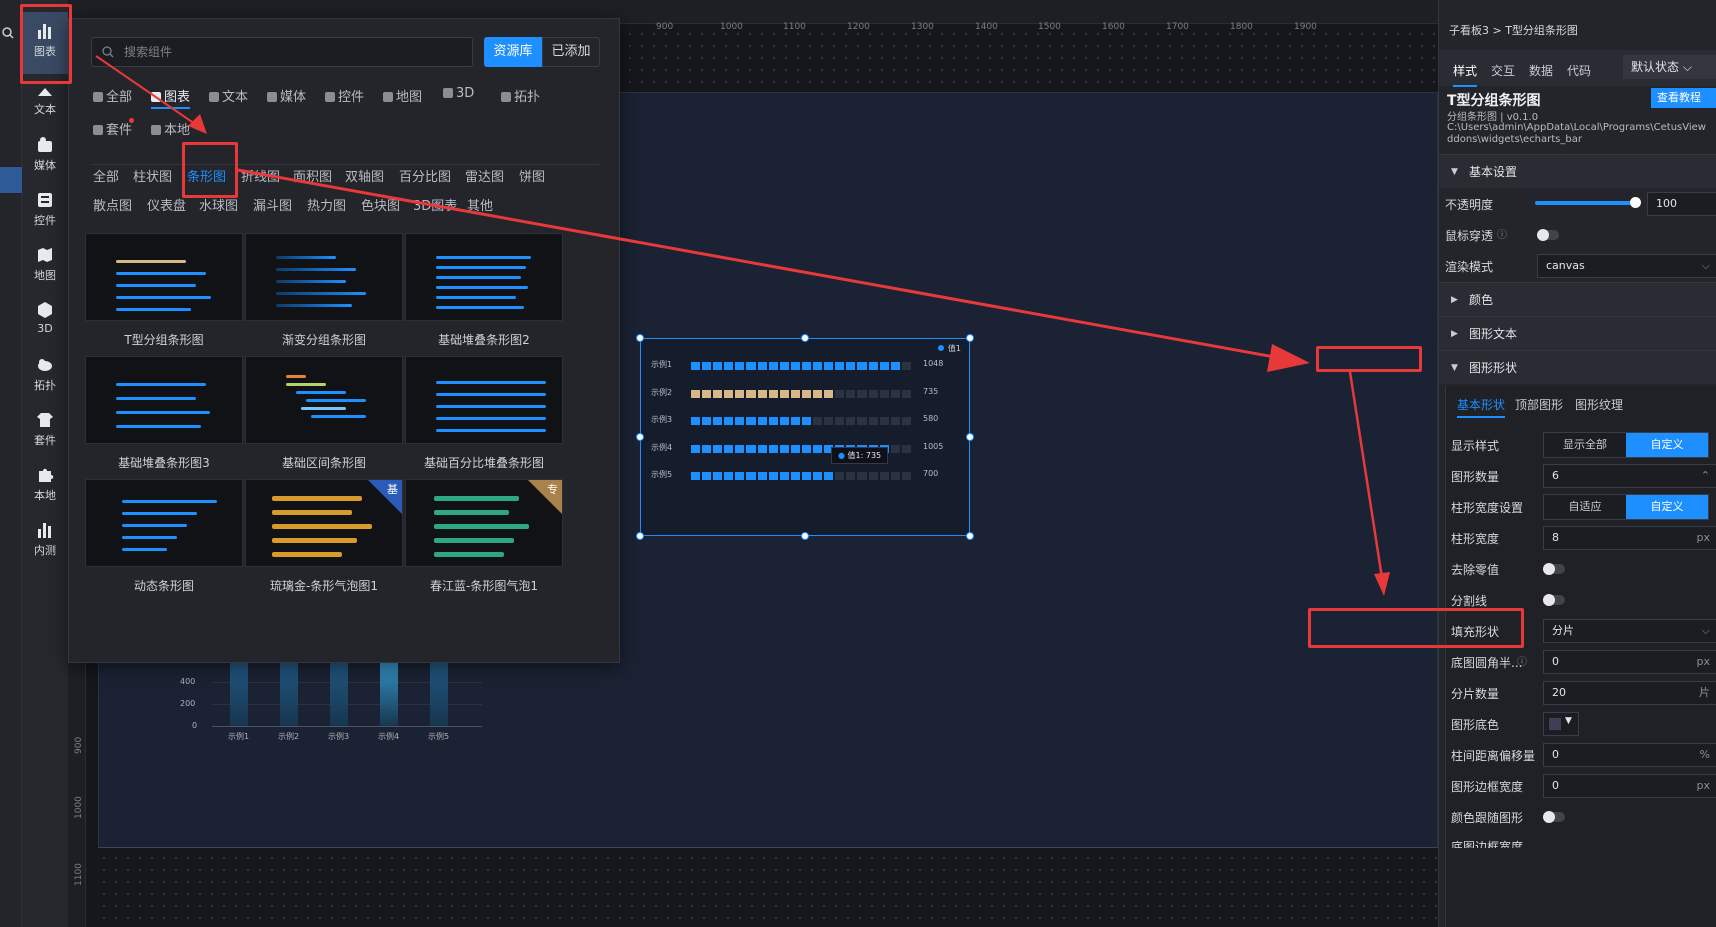 The height and width of the screenshot is (927, 1716). What do you see at coordinates (1541, 70) in the screenshot?
I see `tab-data: 数据` at bounding box center [1541, 70].